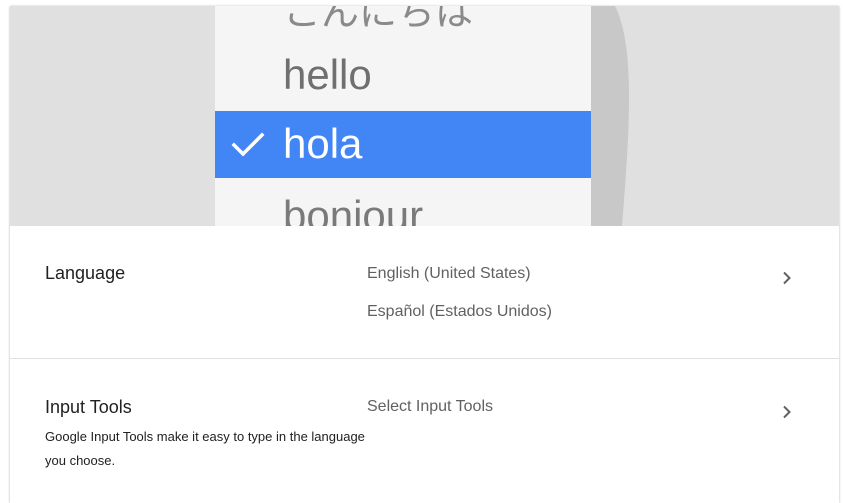 The image size is (843, 503). I want to click on picker-word-bonjour: bonjour, so click(353, 209).